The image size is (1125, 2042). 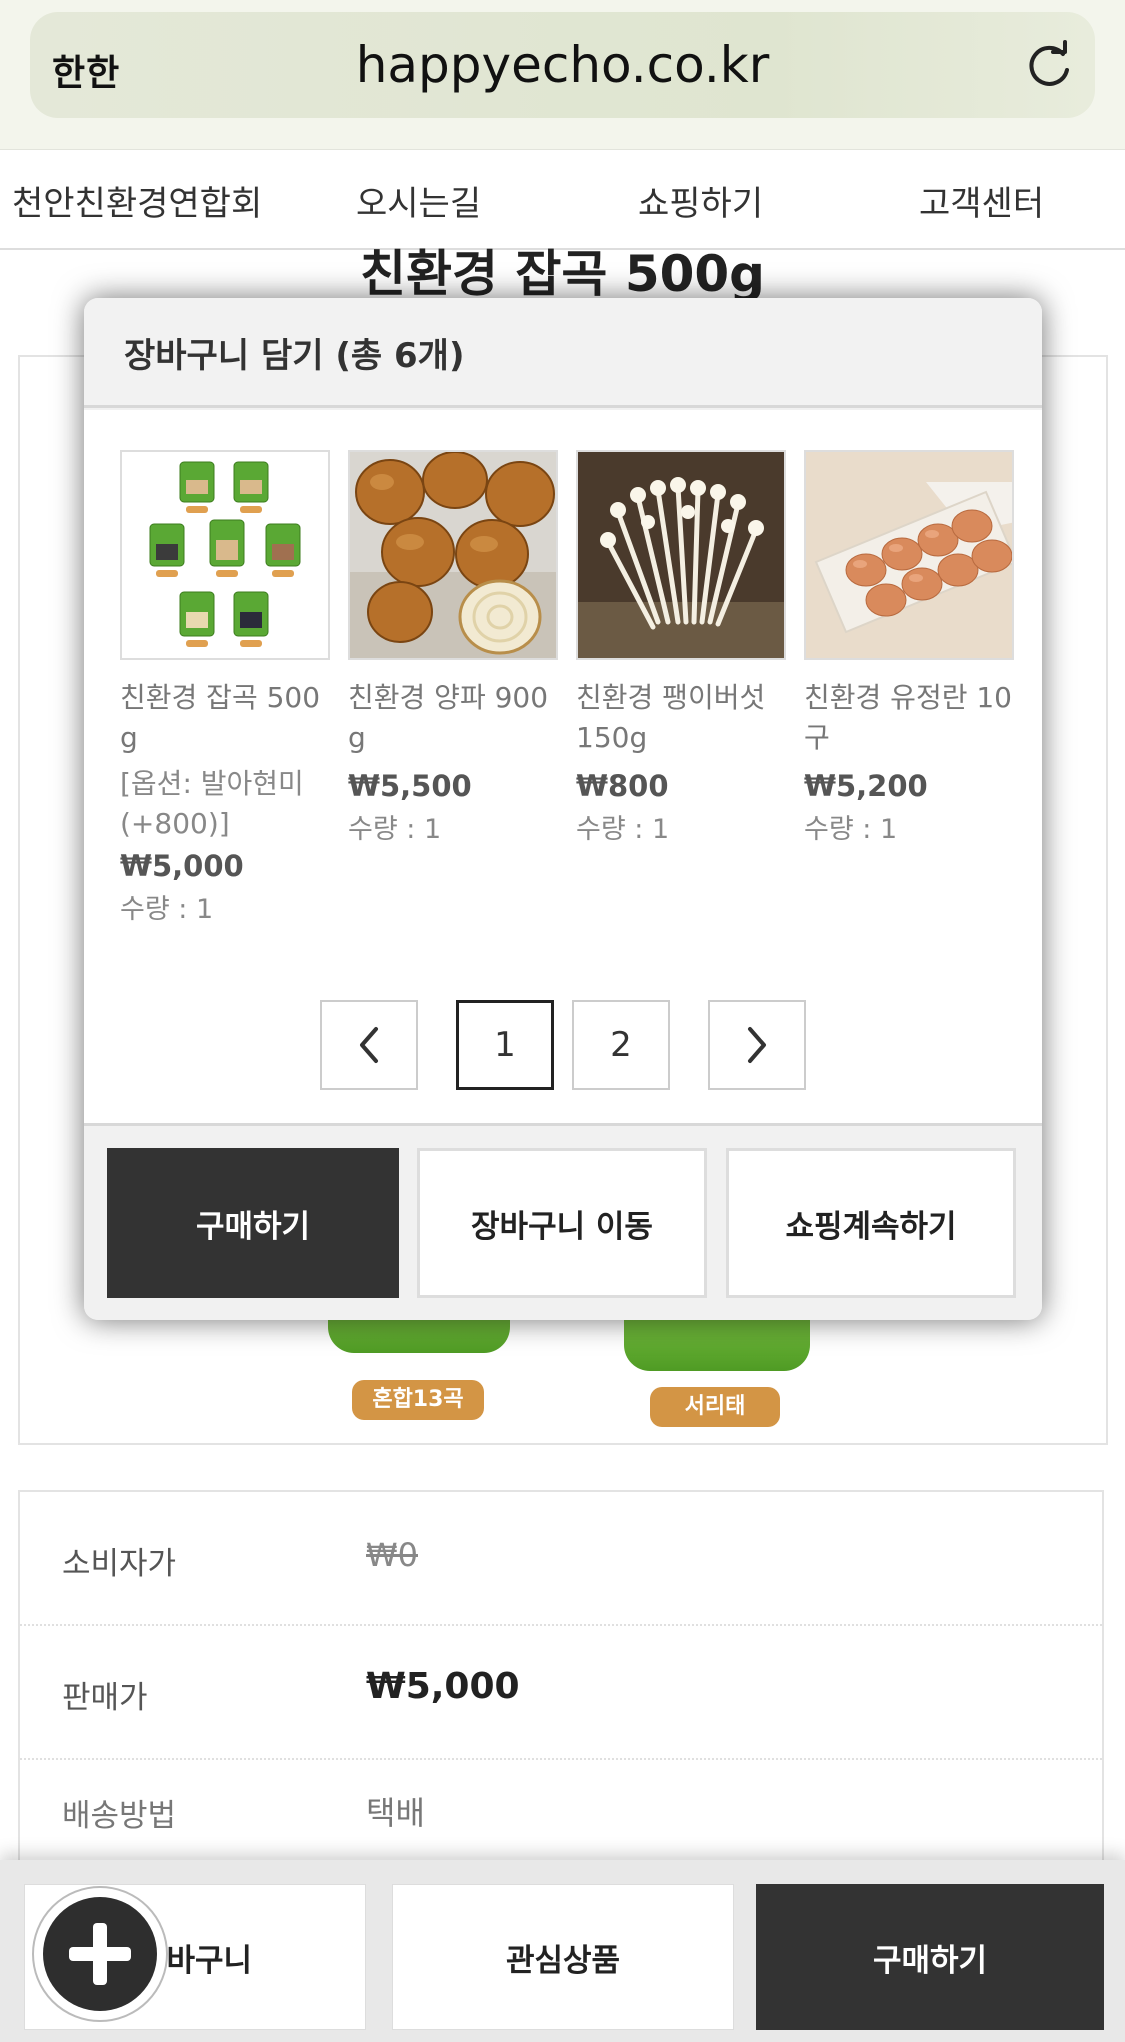 What do you see at coordinates (253, 1223) in the screenshot?
I see `modal-buy-button: 구매하기` at bounding box center [253, 1223].